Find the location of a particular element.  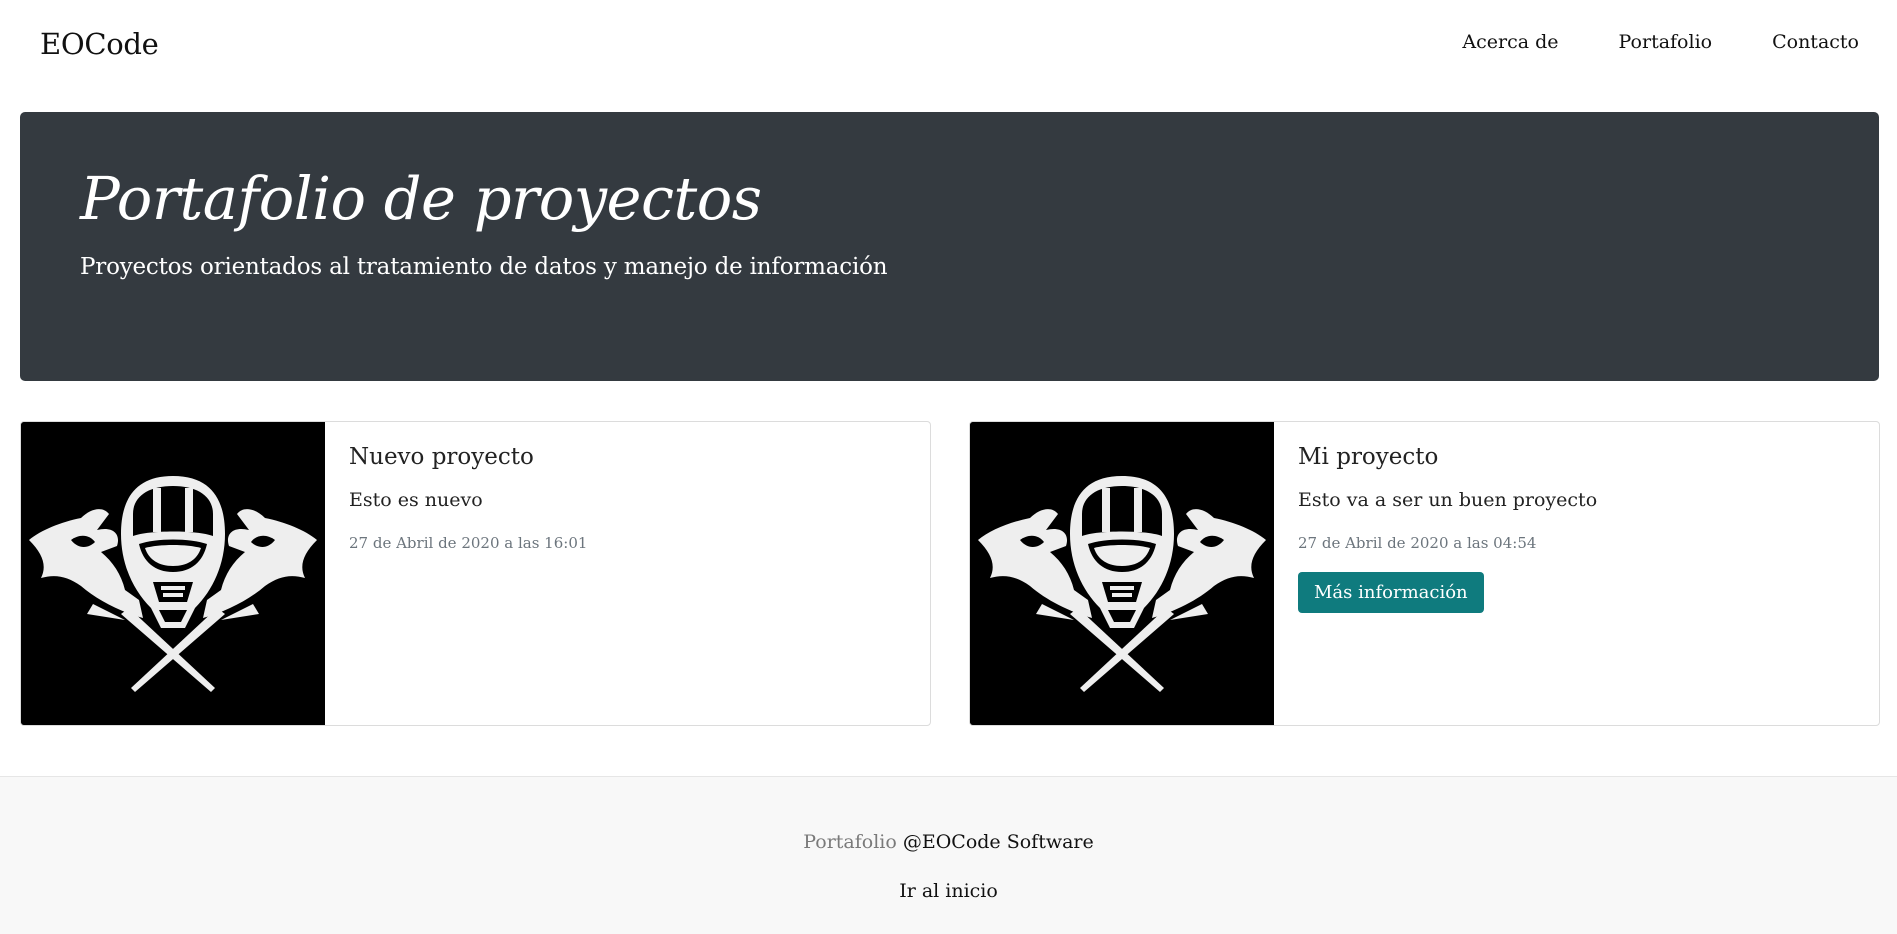

project-date: 27 de Abril de 2020 a las 16:01 is located at coordinates (468, 543).